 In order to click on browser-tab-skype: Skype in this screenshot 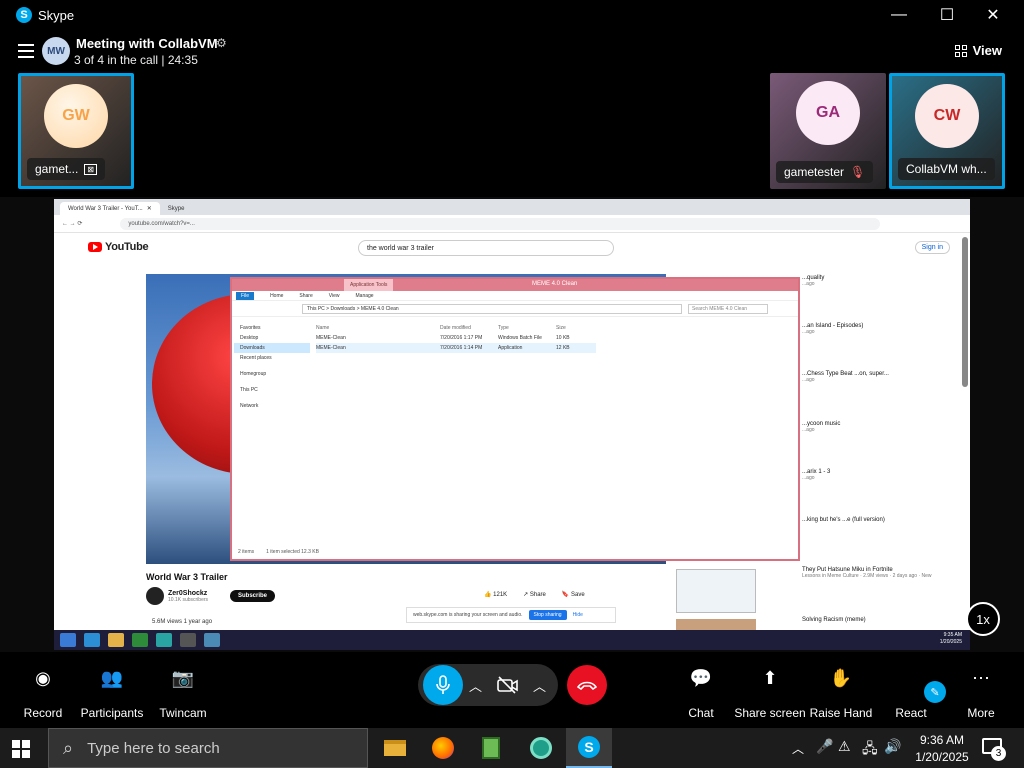, I will do `click(176, 208)`.